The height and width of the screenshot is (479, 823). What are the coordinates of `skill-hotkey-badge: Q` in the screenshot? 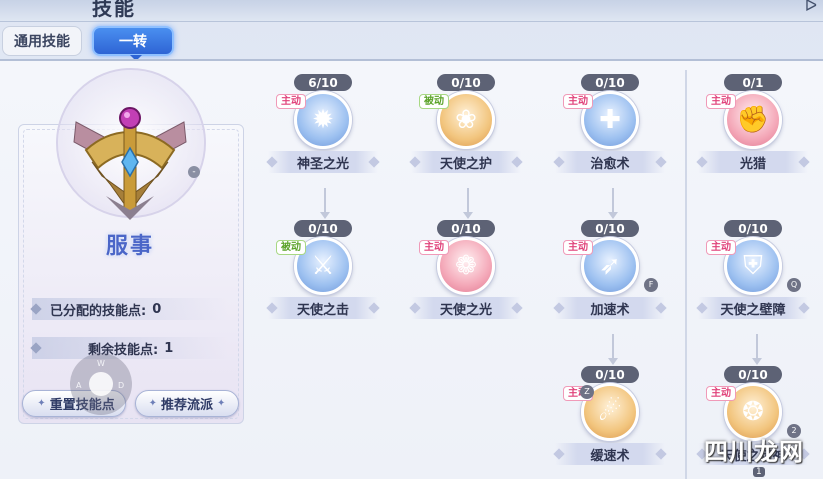 It's located at (794, 285).